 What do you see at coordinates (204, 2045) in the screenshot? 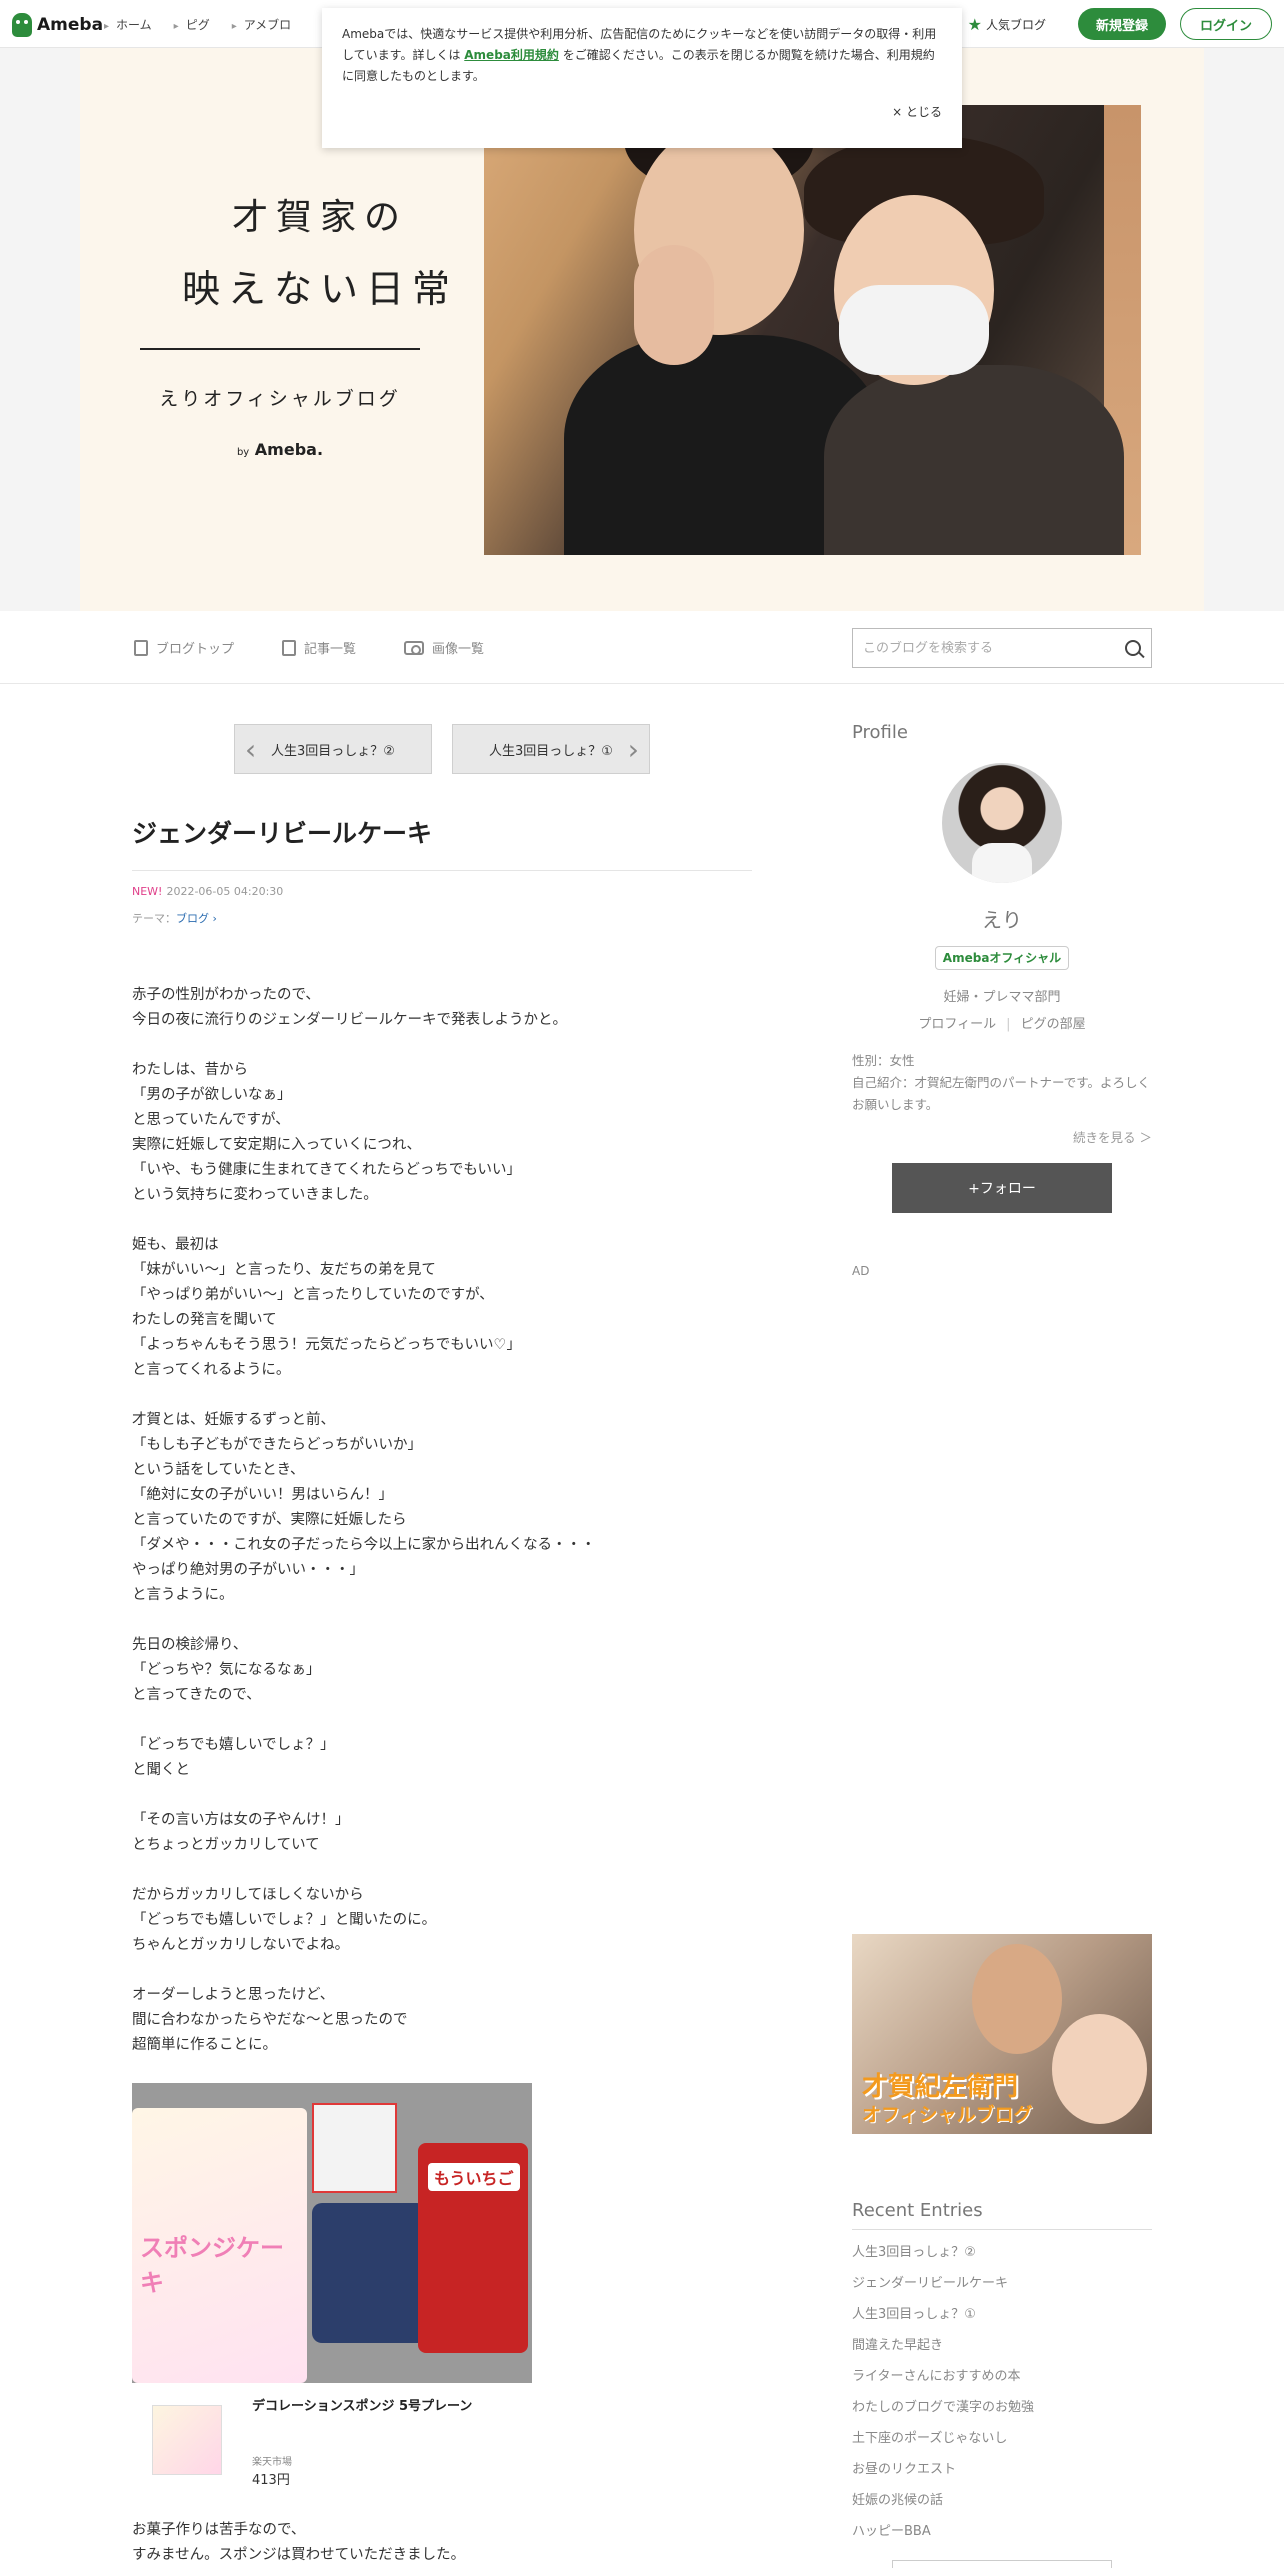
I see `text-line: 超簡単に作ることに。` at bounding box center [204, 2045].